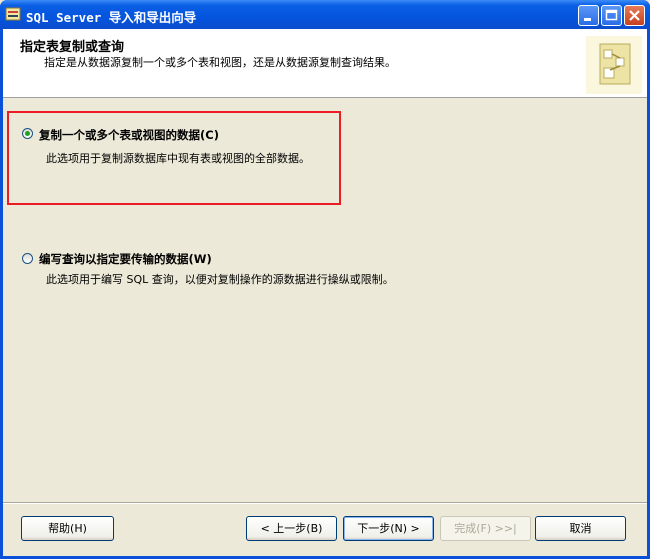 The image size is (650, 559). I want to click on page-subtitle: 指定是从数据源复制一个或多个表和视图，还是从数据源复制查询结果。, so click(220, 62).